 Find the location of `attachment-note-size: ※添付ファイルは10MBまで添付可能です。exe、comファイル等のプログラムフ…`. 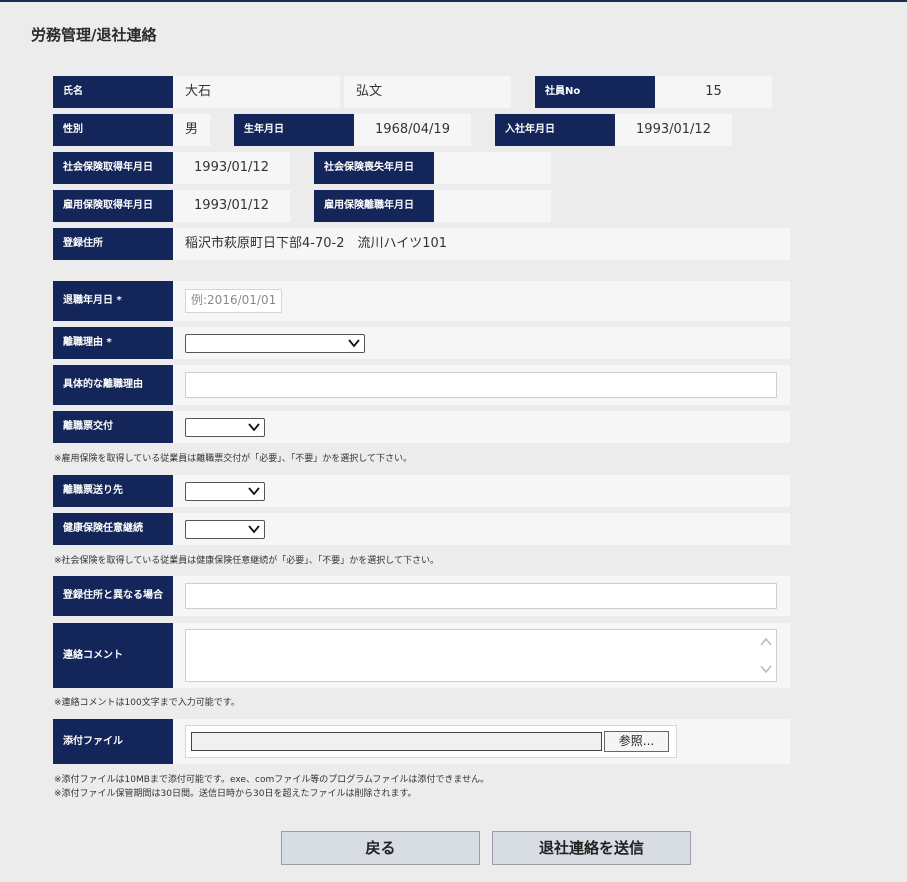

attachment-note-size: ※添付ファイルは10MBまで添付可能です。exe、comファイル等のプログラムフ… is located at coordinates (272, 780).